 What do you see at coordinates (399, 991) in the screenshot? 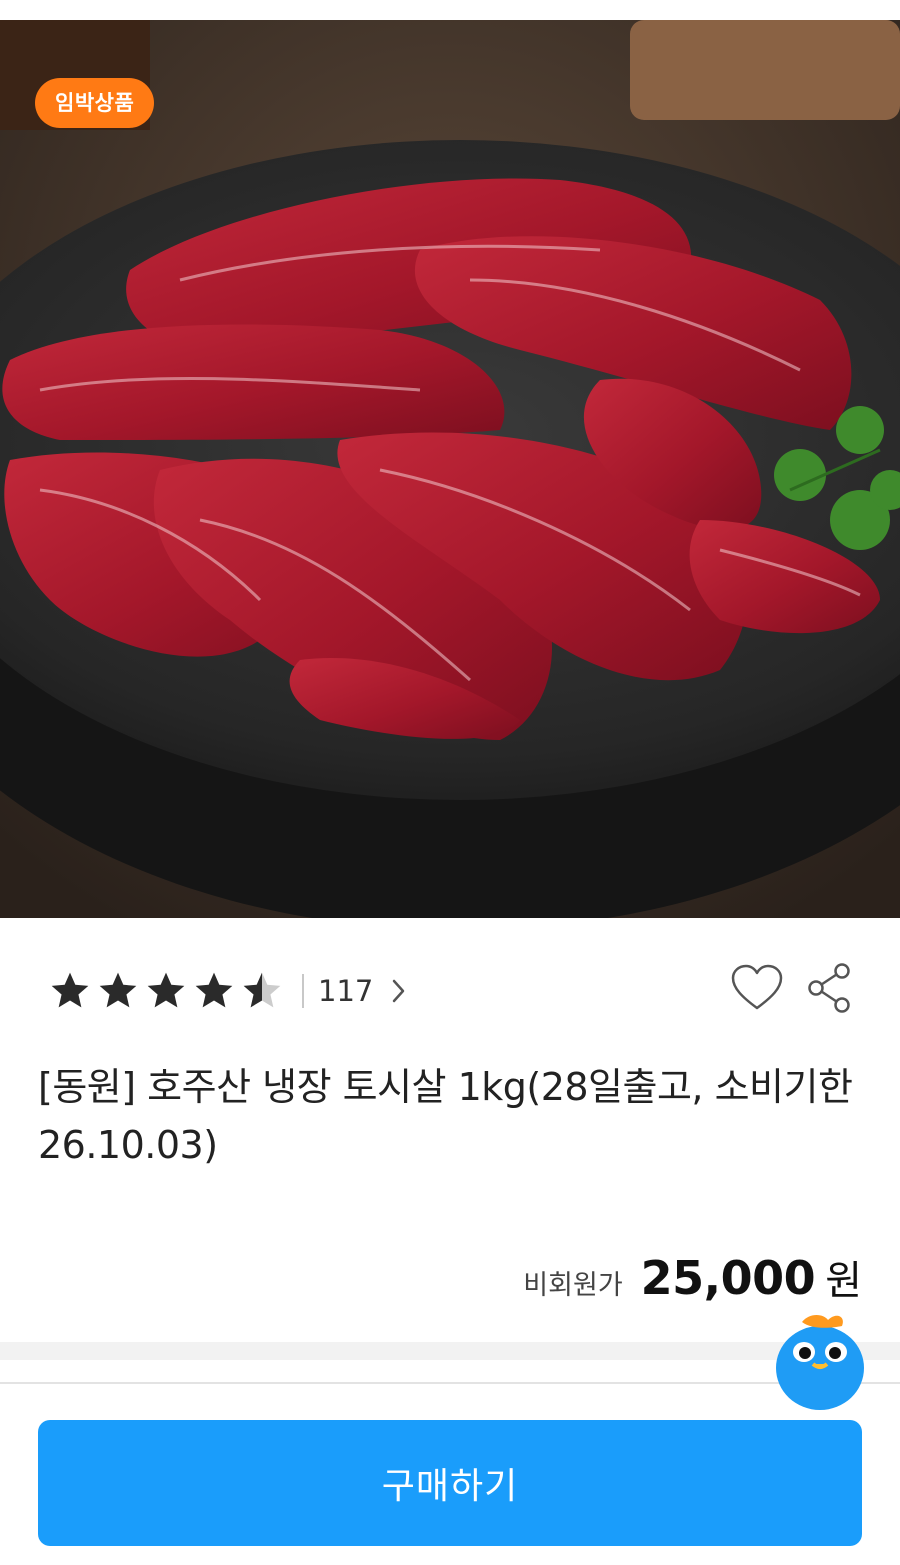
I see `chevron-right-icon` at bounding box center [399, 991].